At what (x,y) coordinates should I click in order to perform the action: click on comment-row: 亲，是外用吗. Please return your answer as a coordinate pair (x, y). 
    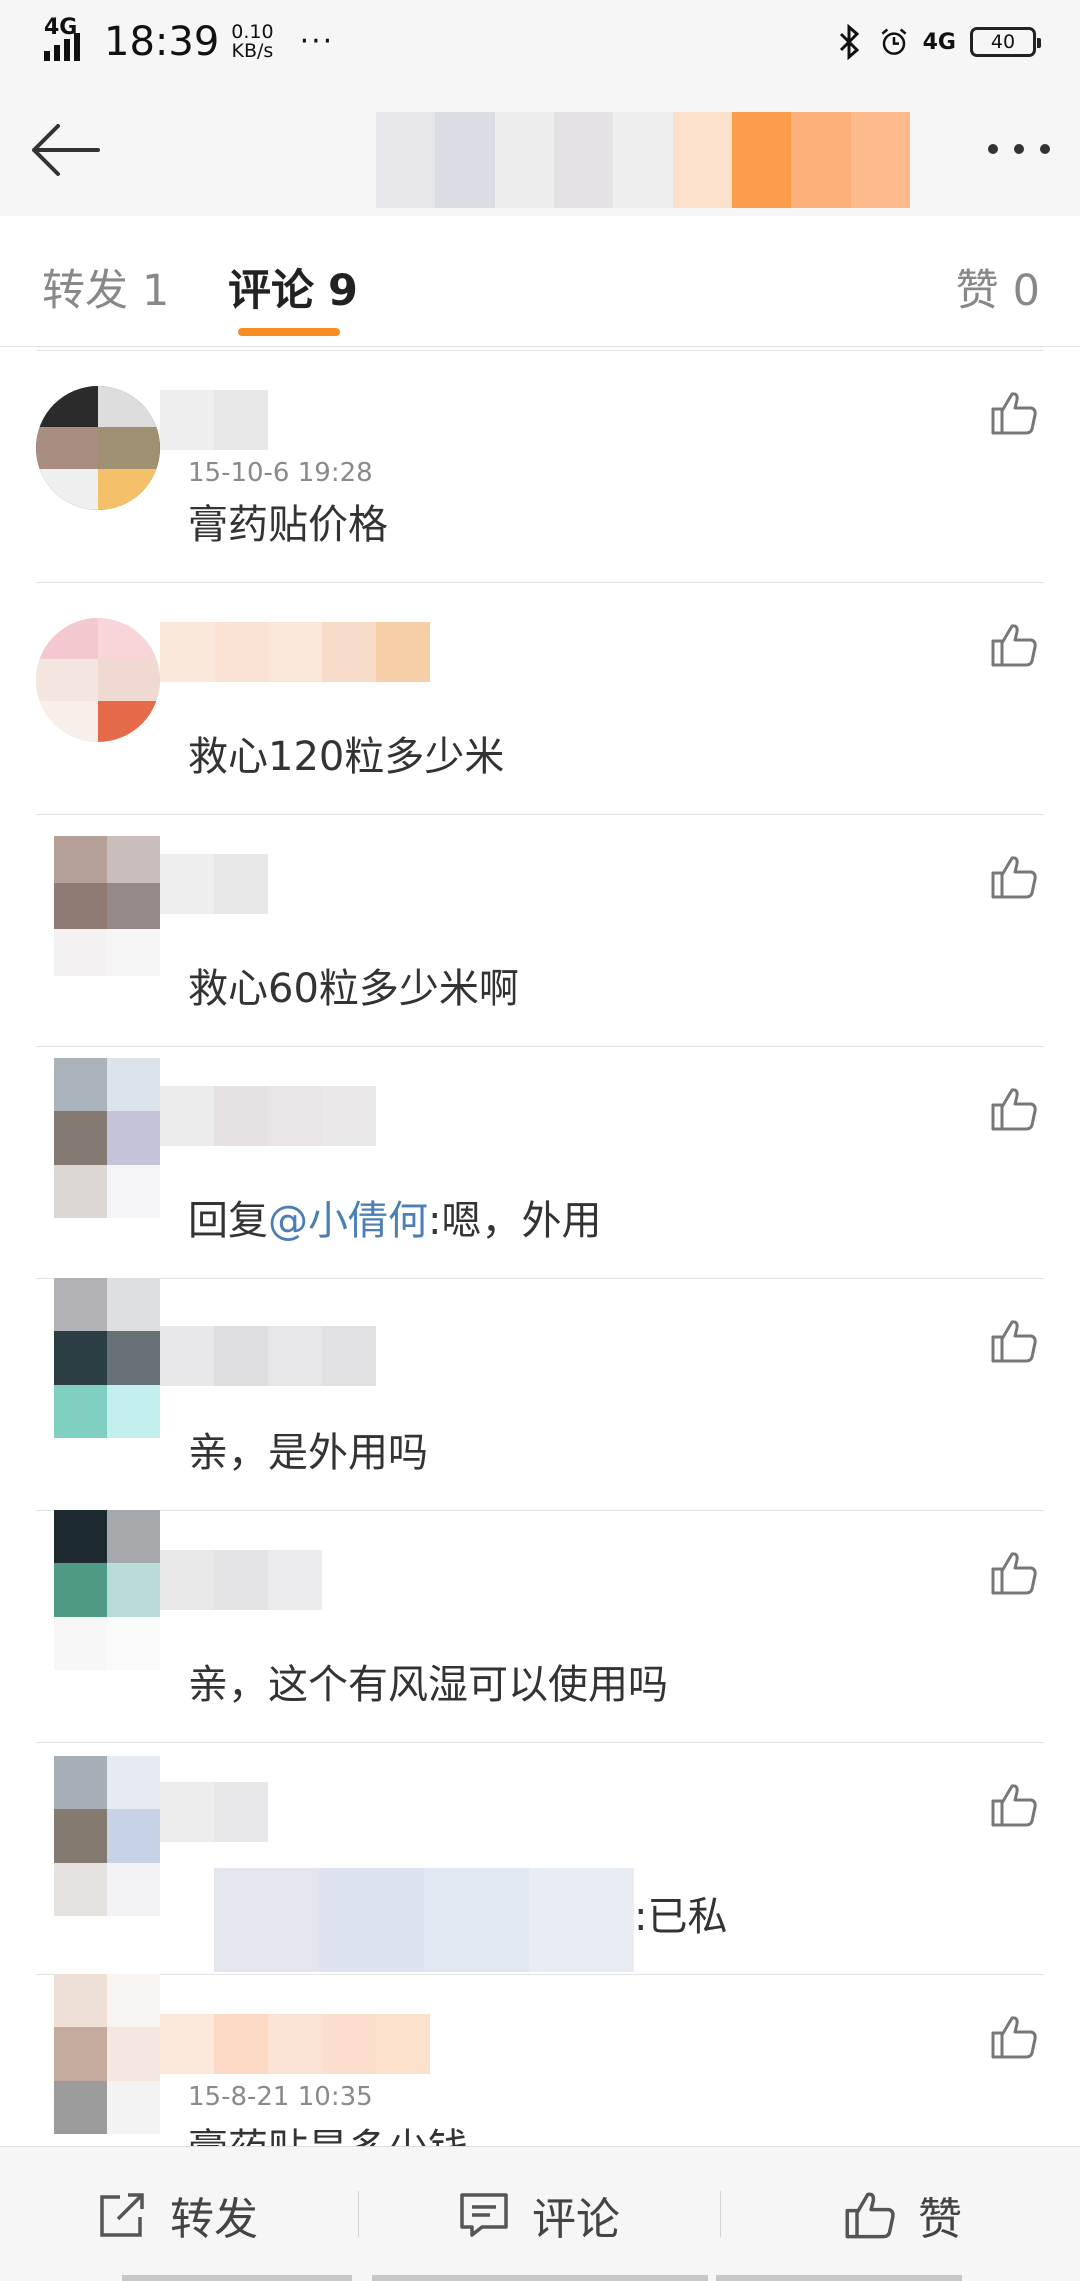
    Looking at the image, I should click on (540, 1394).